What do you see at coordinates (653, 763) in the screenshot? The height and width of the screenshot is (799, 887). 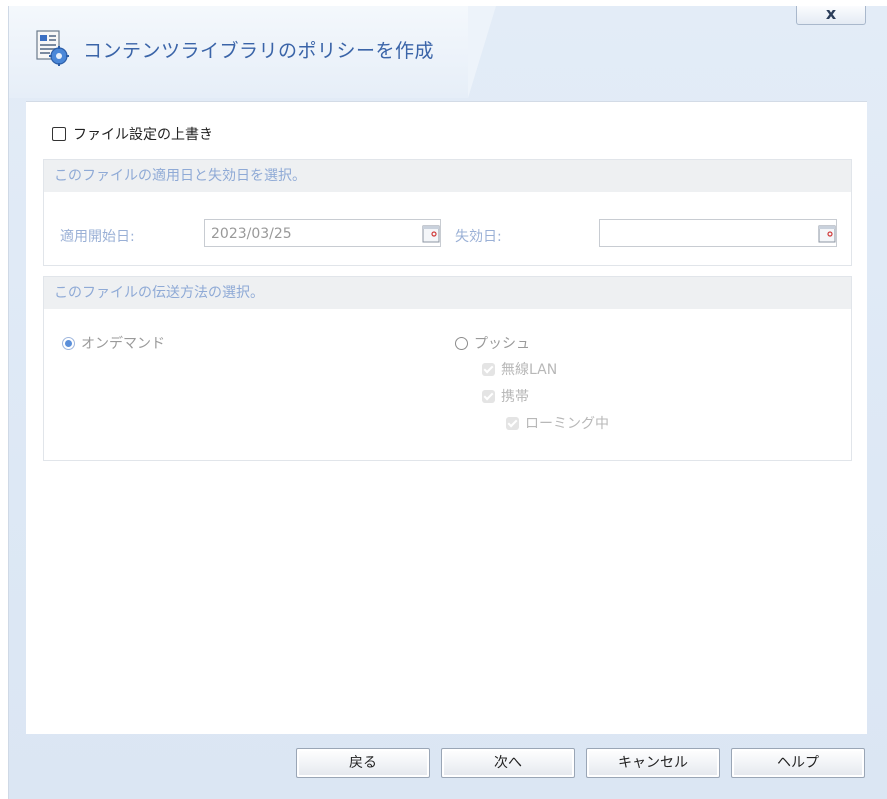 I see `cancel-button: キャンセル` at bounding box center [653, 763].